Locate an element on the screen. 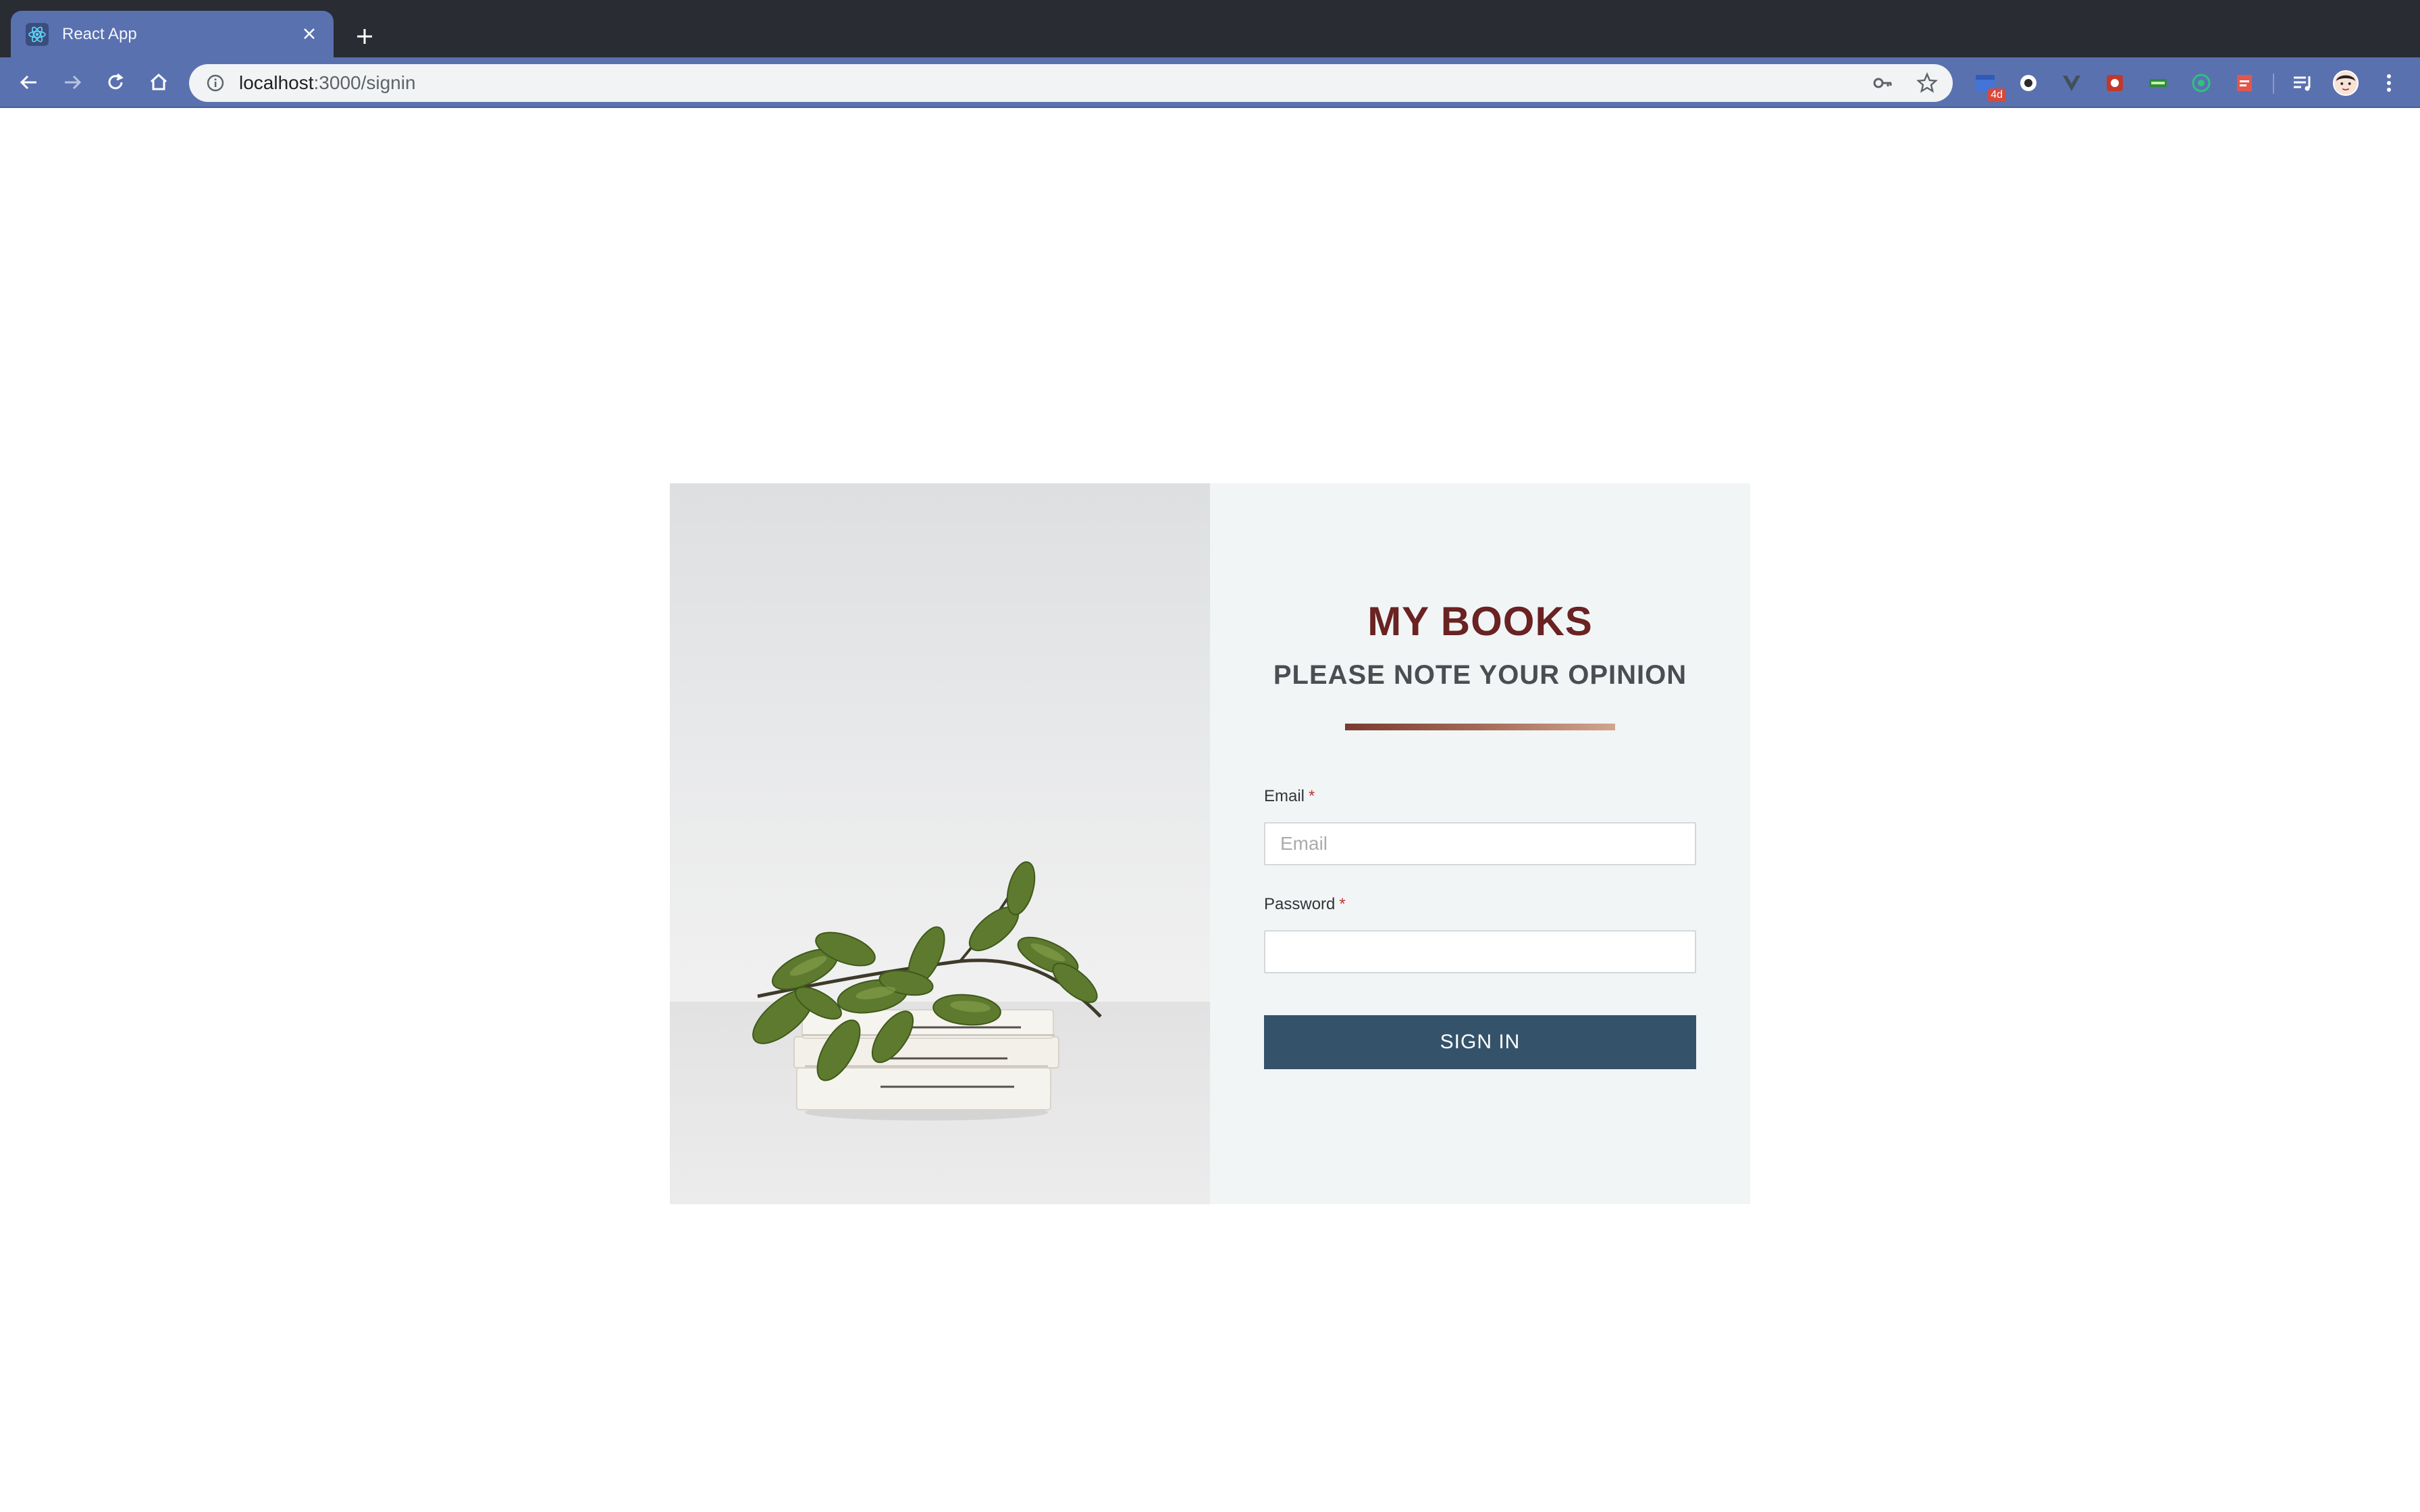 Image resolution: width=2420 pixels, height=1512 pixels. profile-avatar-icon is located at coordinates (2345, 83).